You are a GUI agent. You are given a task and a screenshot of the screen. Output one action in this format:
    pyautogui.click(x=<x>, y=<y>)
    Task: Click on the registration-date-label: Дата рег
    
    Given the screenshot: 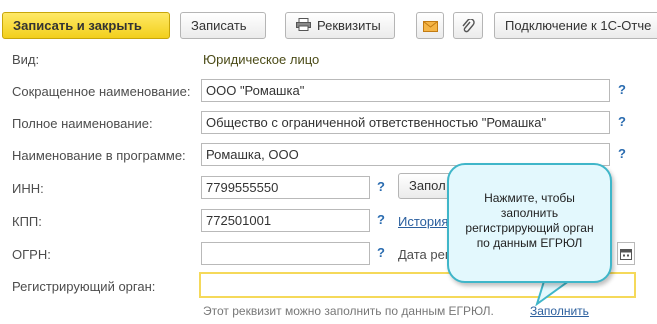 What is the action you would take?
    pyautogui.click(x=424, y=254)
    